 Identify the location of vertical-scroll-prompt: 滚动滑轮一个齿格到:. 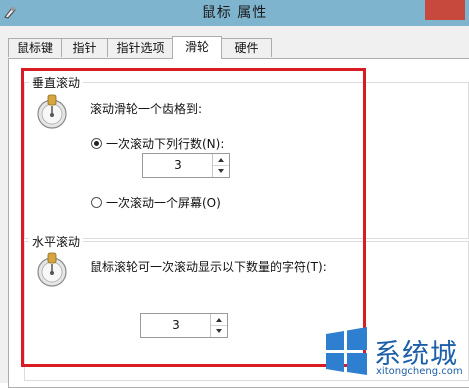
(146, 109).